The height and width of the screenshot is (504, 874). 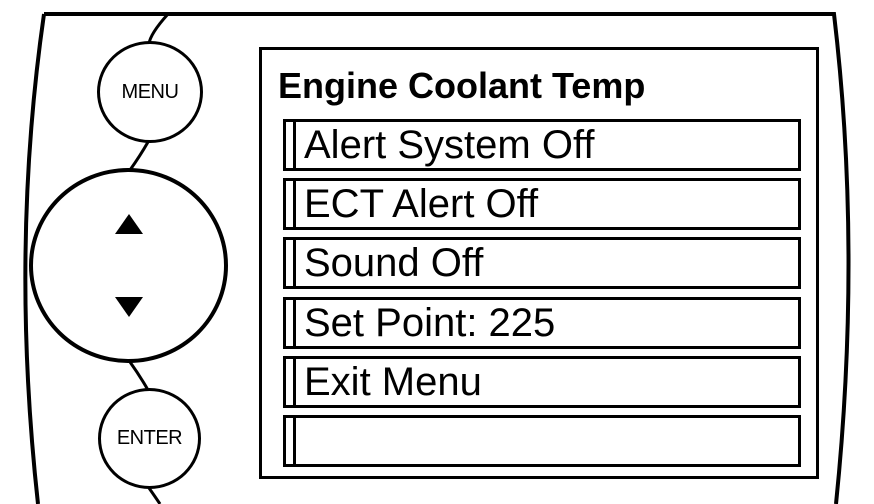 What do you see at coordinates (430, 323) in the screenshot?
I see `menu-item-label: Set Point: 225` at bounding box center [430, 323].